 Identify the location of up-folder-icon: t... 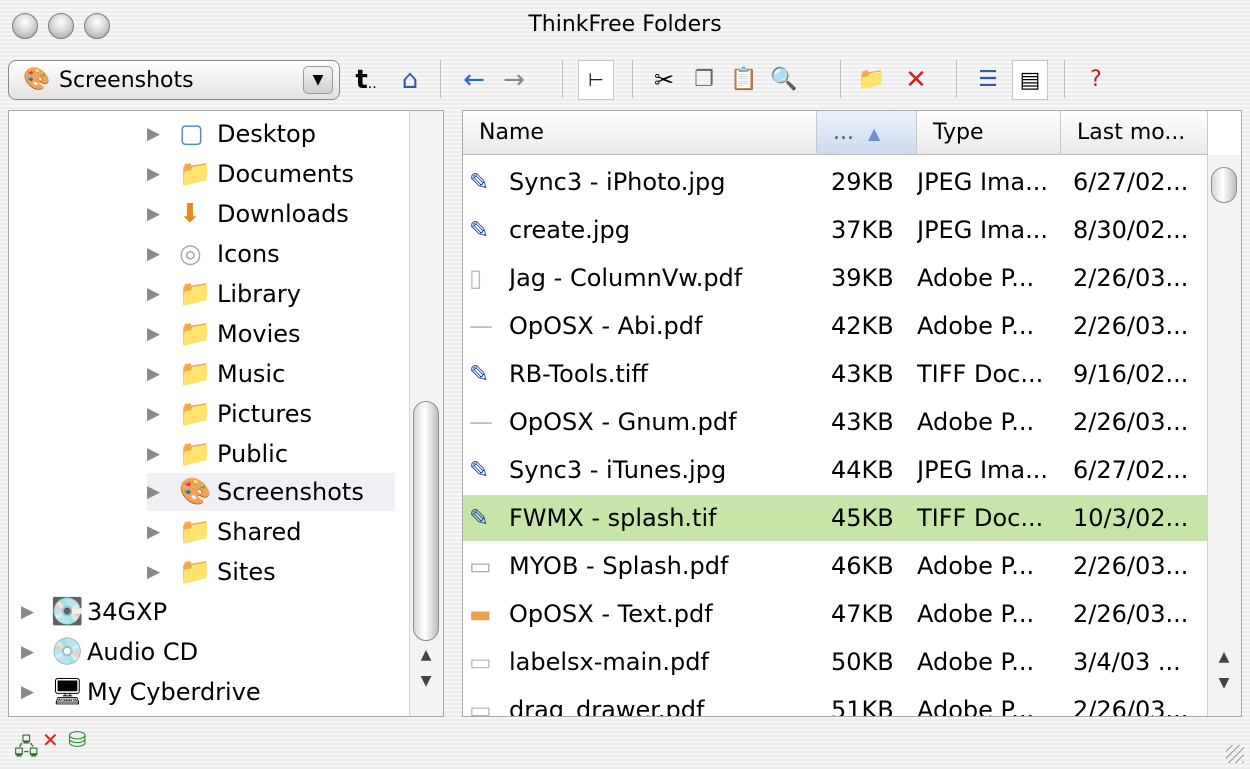
(366, 80).